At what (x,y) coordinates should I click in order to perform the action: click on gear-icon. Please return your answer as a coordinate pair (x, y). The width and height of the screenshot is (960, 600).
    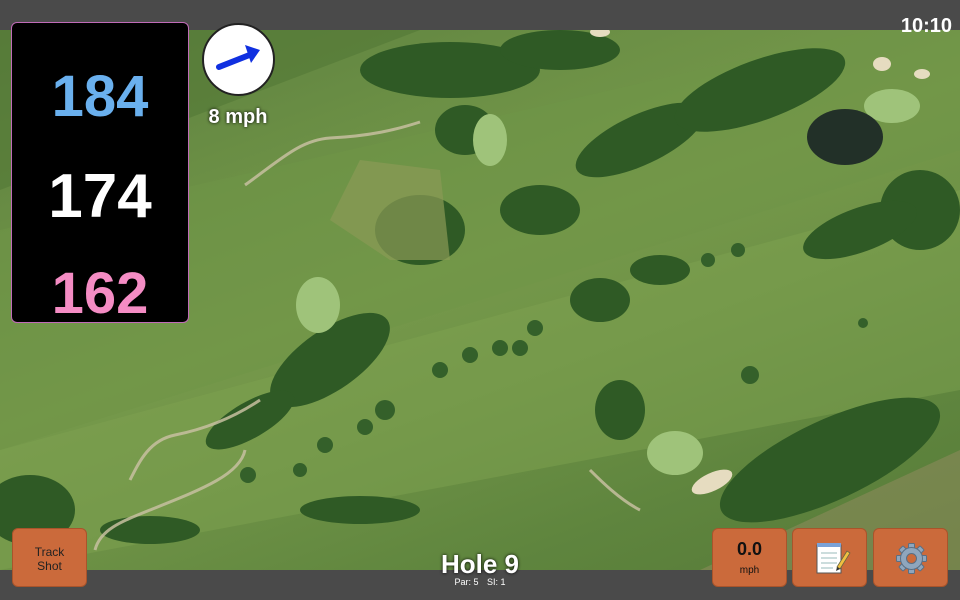
    Looking at the image, I should click on (911, 558).